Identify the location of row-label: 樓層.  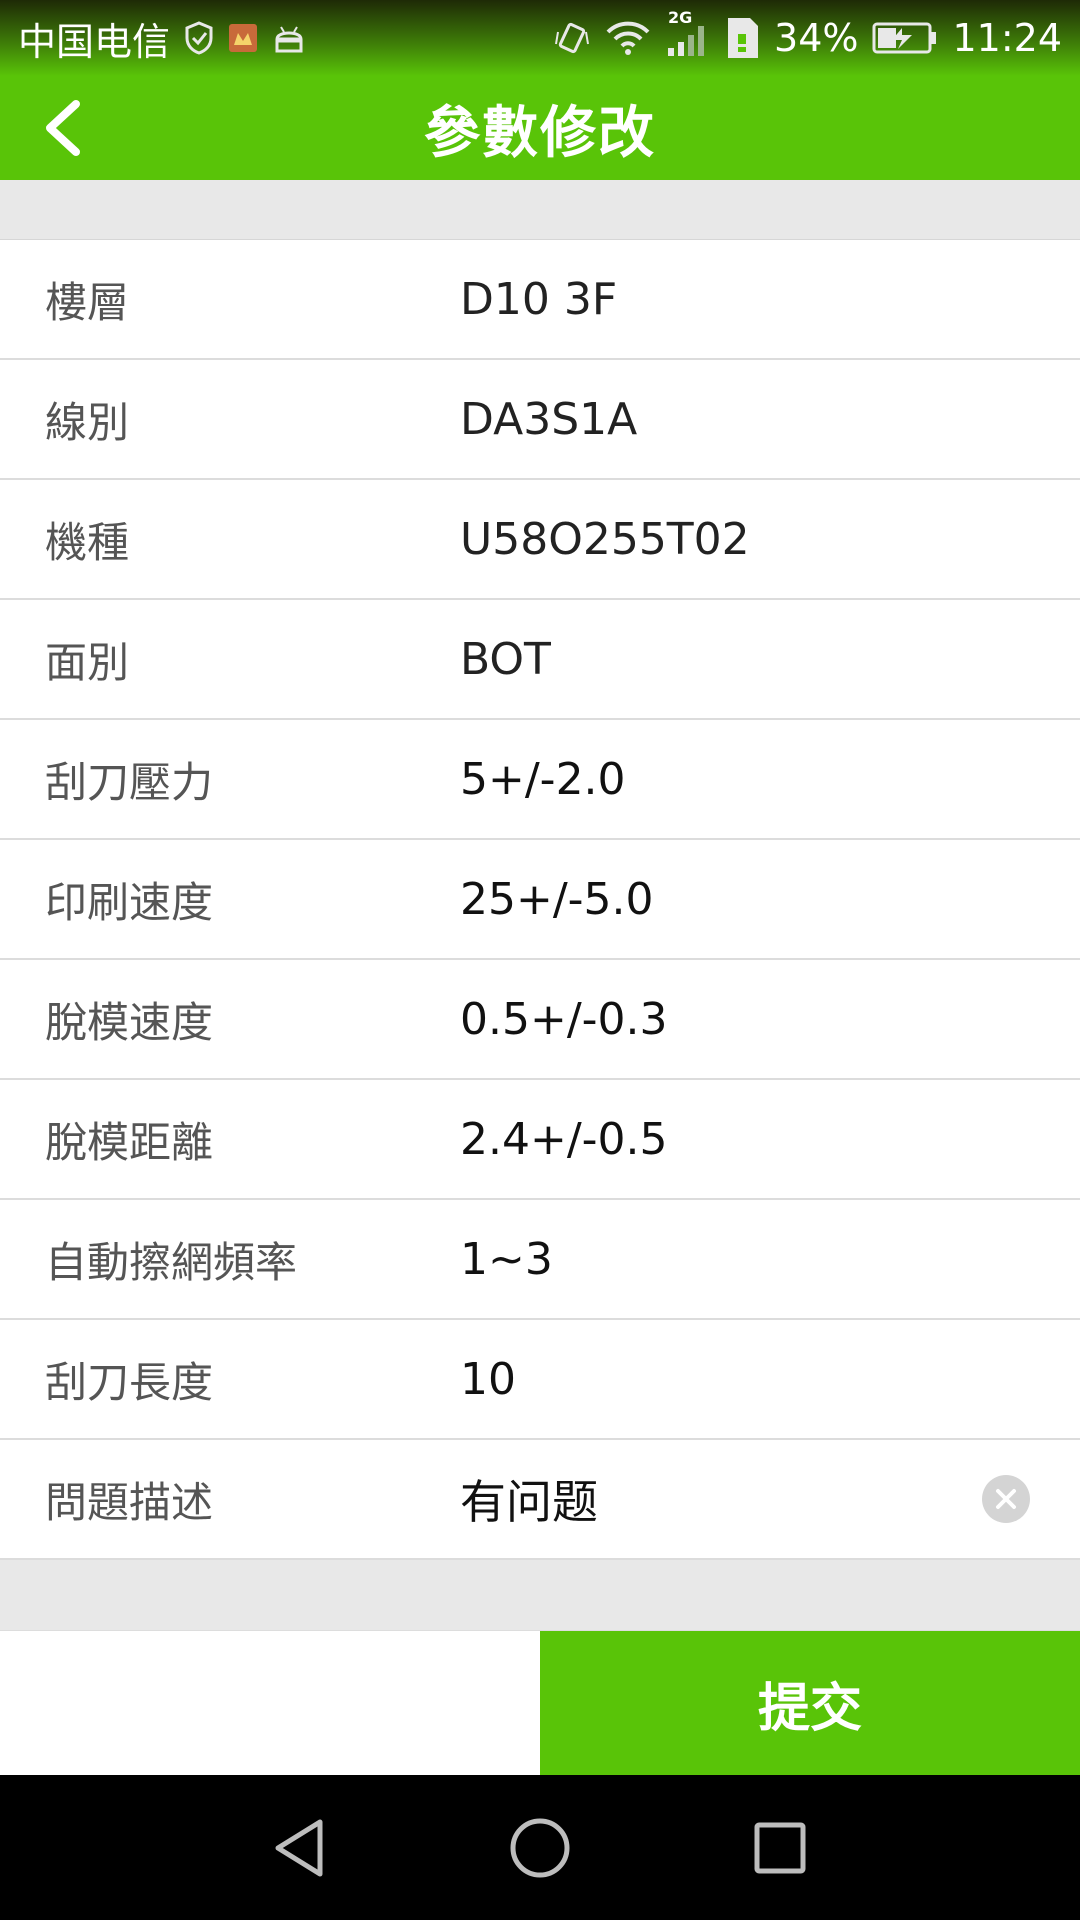
(87, 302).